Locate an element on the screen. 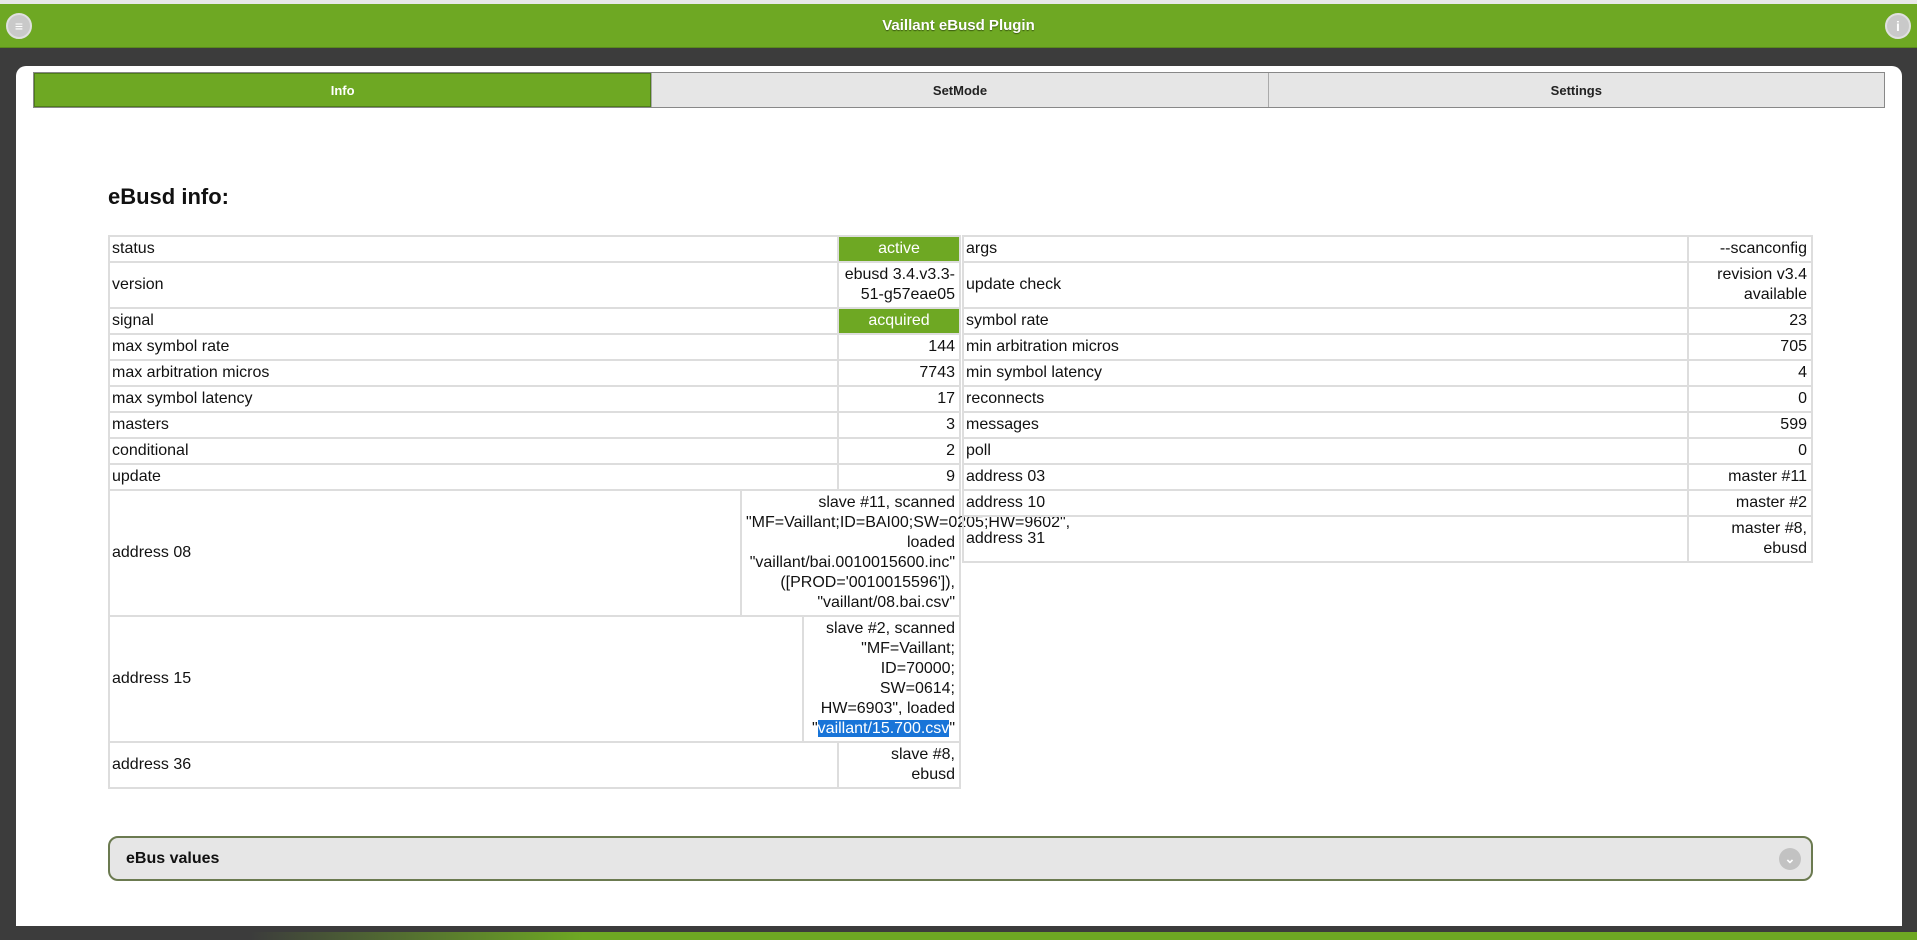  footer-strip is located at coordinates (1083, 936).